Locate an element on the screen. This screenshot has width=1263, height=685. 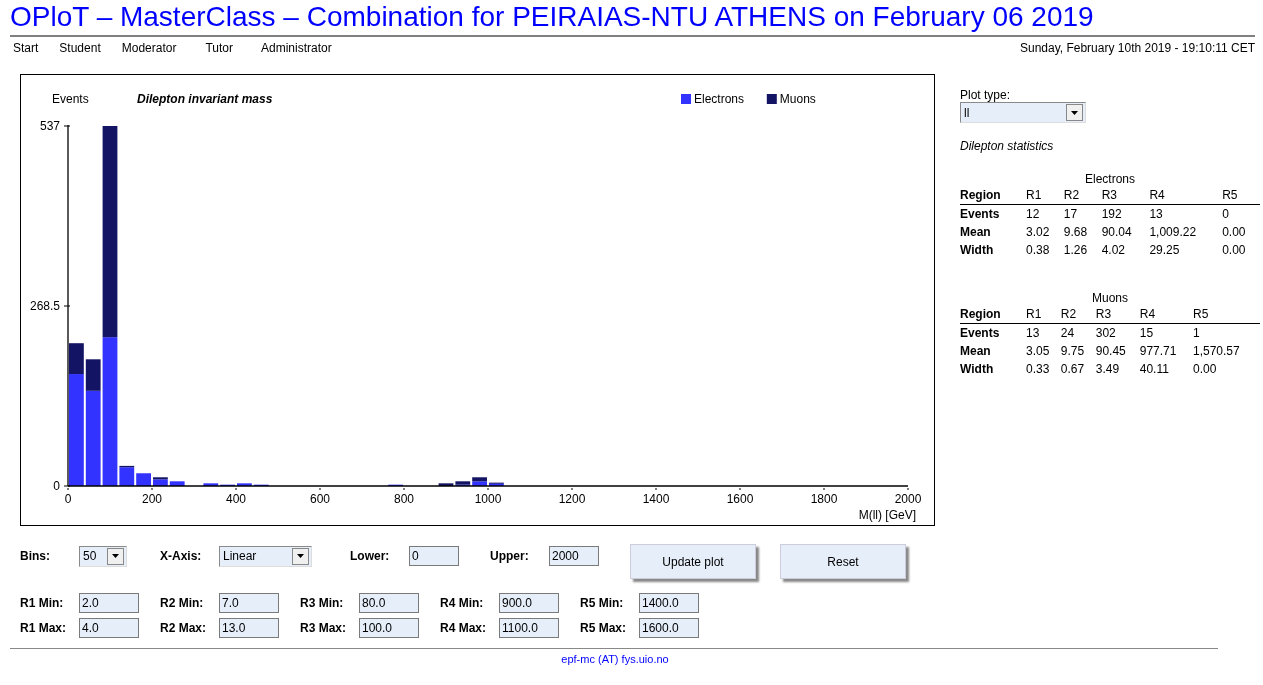
table-cell: 17 is located at coordinates (1082, 213).